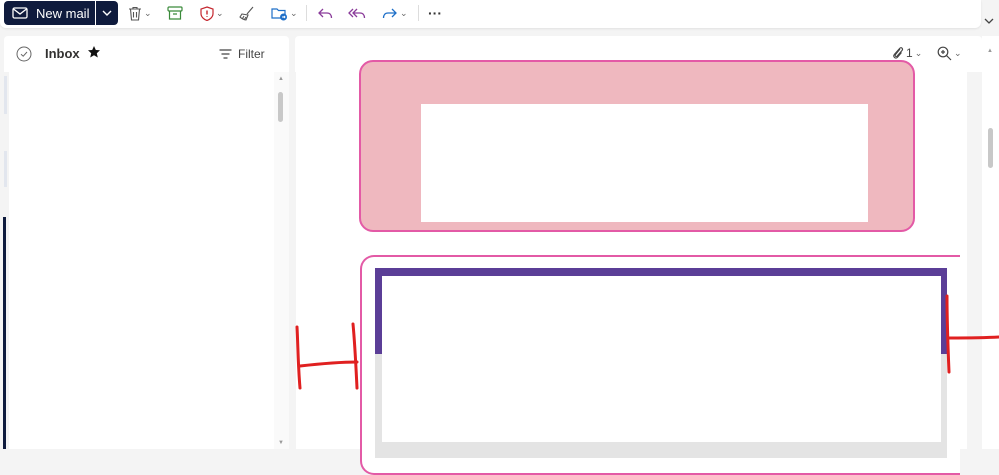  What do you see at coordinates (279, 13) in the screenshot?
I see `move-to-icon` at bounding box center [279, 13].